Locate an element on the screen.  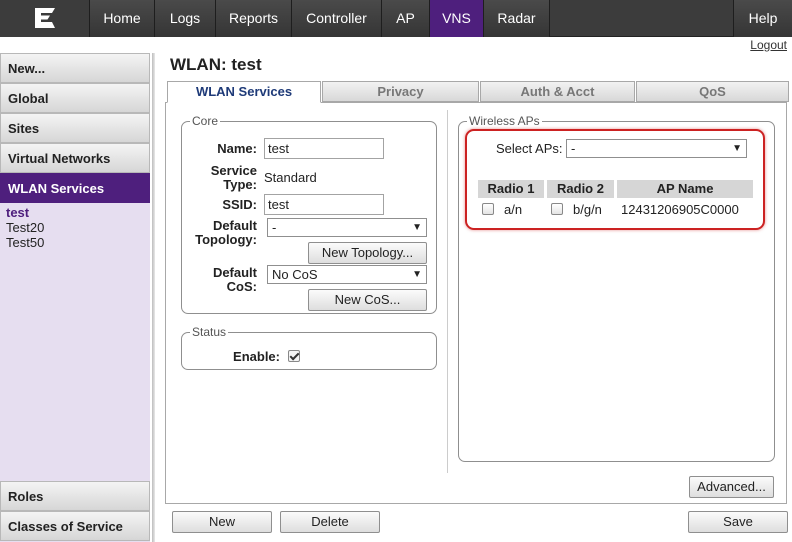
new-button: New is located at coordinates (222, 522).